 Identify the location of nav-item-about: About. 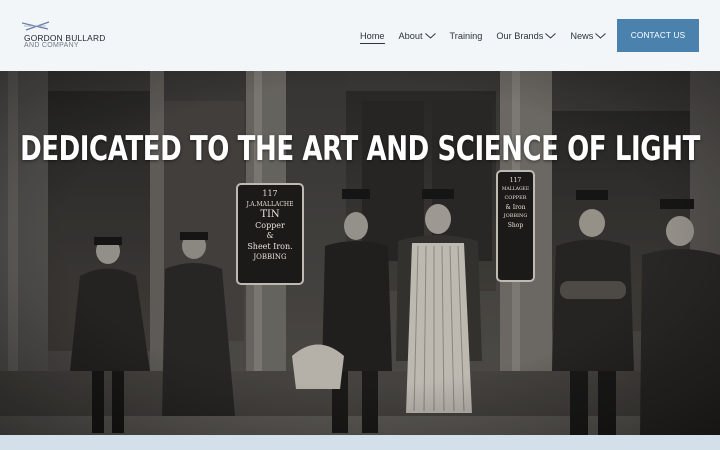
(417, 36).